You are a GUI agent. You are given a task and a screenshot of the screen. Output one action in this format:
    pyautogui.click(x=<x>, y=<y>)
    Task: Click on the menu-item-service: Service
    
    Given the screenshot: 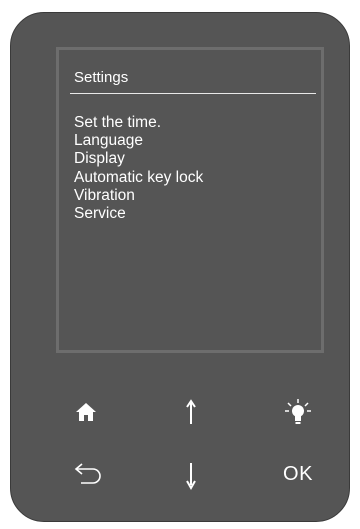 What is the action you would take?
    pyautogui.click(x=138, y=214)
    